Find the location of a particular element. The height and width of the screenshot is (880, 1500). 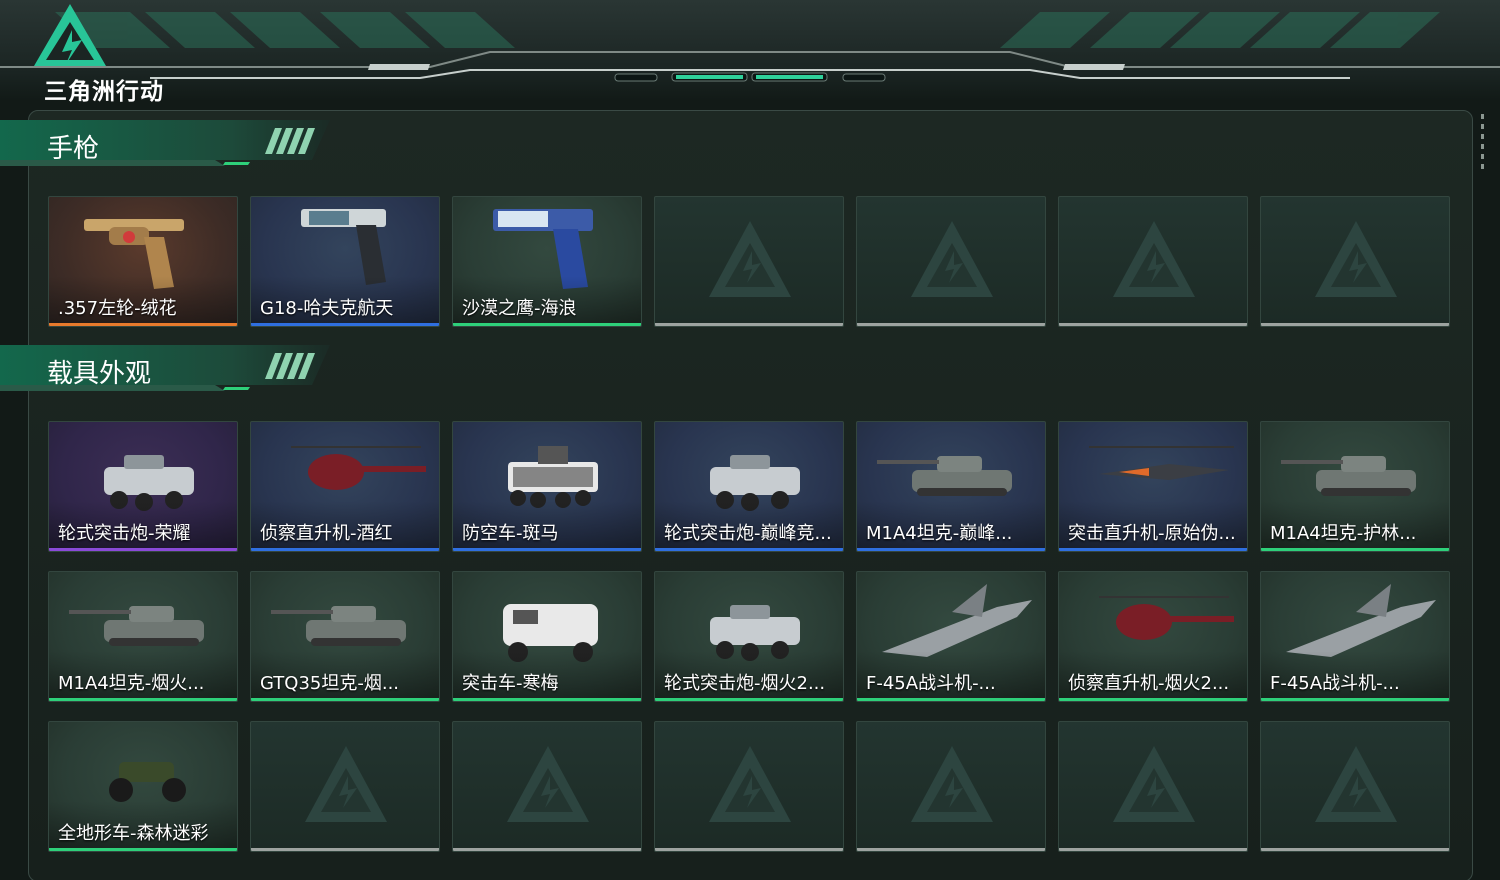

item-label: 沙漠之鹰-海浪 is located at coordinates (519, 308).